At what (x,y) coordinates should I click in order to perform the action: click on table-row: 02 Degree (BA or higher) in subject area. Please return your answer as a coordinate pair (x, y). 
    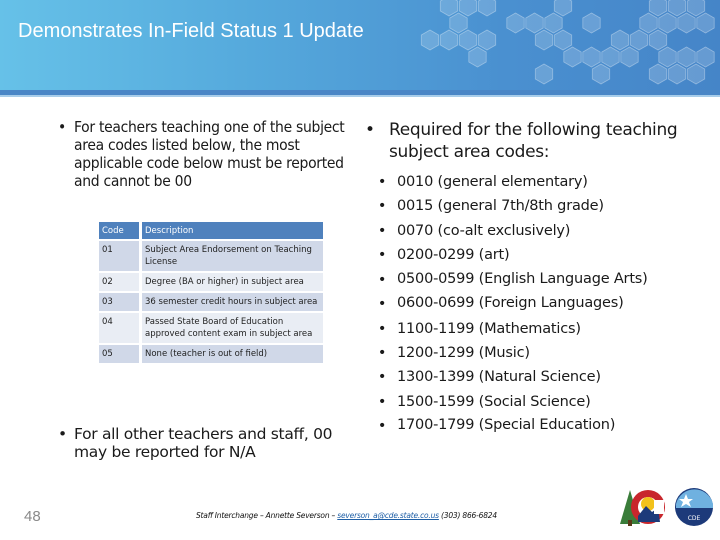
    Looking at the image, I should click on (211, 282).